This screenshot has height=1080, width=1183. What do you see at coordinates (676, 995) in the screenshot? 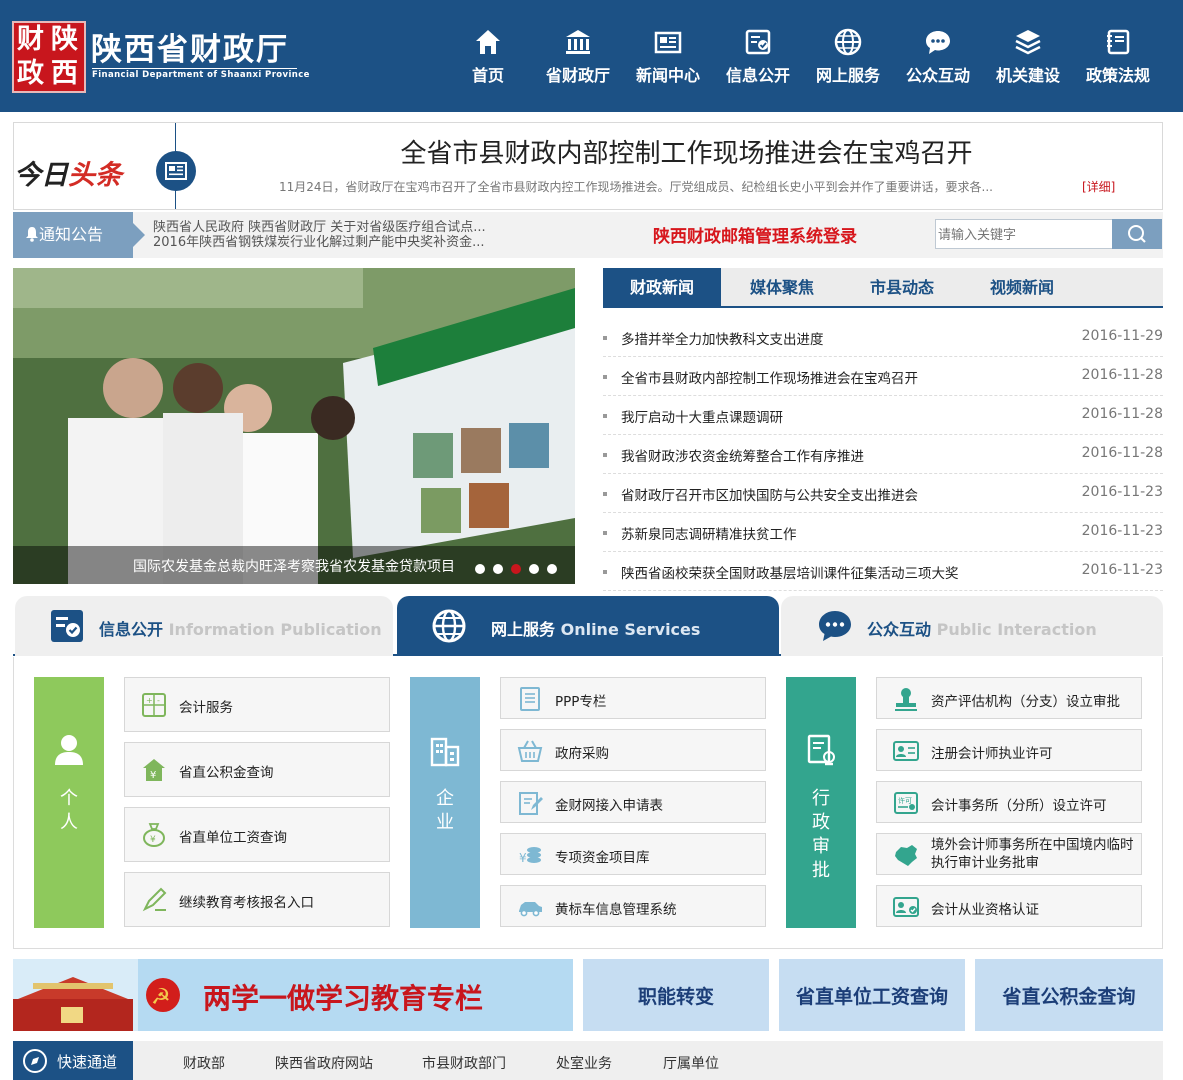
I see `banner-function-transform: 职能转变` at bounding box center [676, 995].